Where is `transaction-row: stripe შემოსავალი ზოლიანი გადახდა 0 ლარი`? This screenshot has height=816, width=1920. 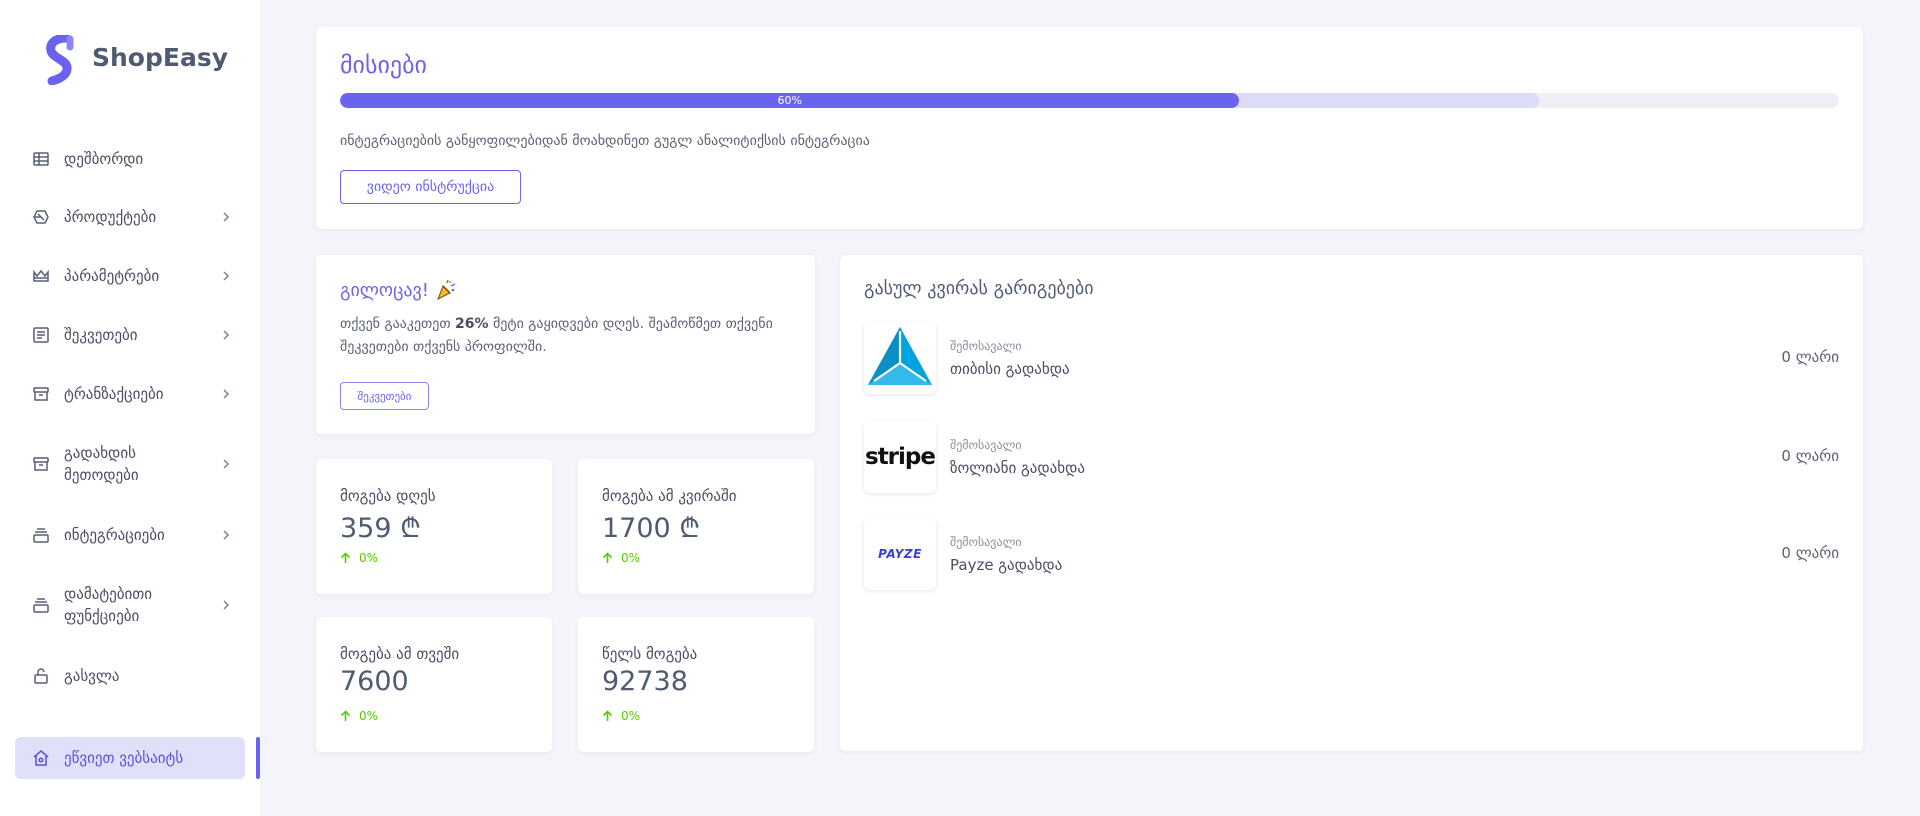
transaction-row: stripe შემოსავალი ზოლიანი გადახდა 0 ლარი is located at coordinates (1351, 457).